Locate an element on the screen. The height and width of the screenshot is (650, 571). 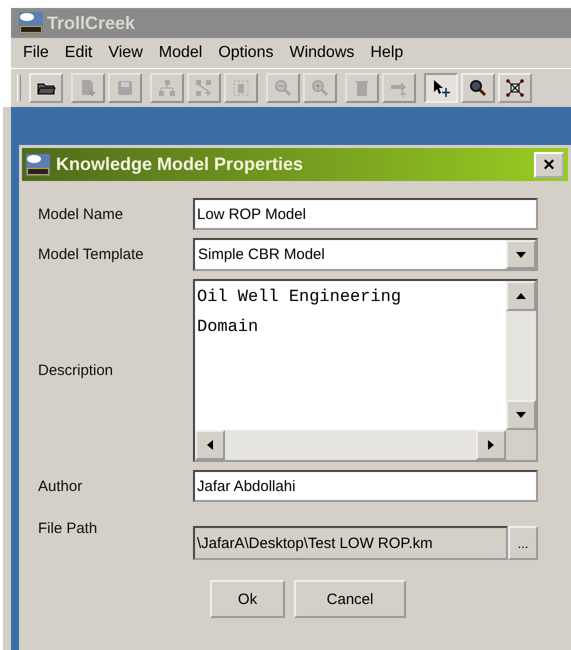
menu-item: Options is located at coordinates (246, 53).